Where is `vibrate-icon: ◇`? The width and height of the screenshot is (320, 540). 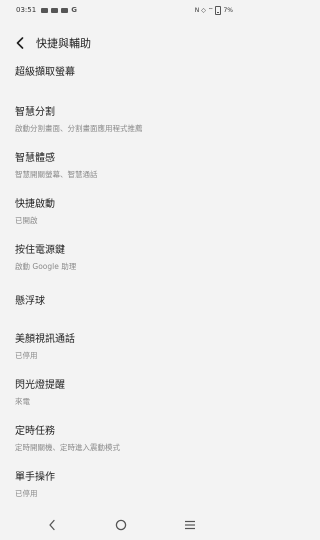 vibrate-icon: ◇ is located at coordinates (203, 10).